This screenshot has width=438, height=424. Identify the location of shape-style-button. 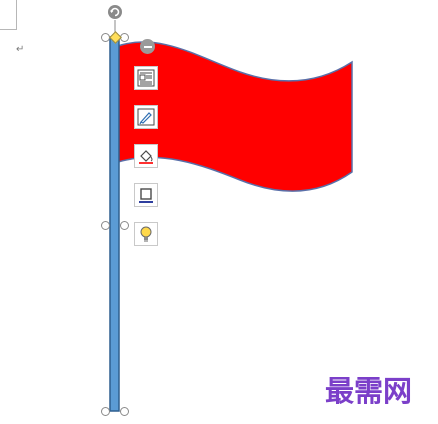
(146, 117).